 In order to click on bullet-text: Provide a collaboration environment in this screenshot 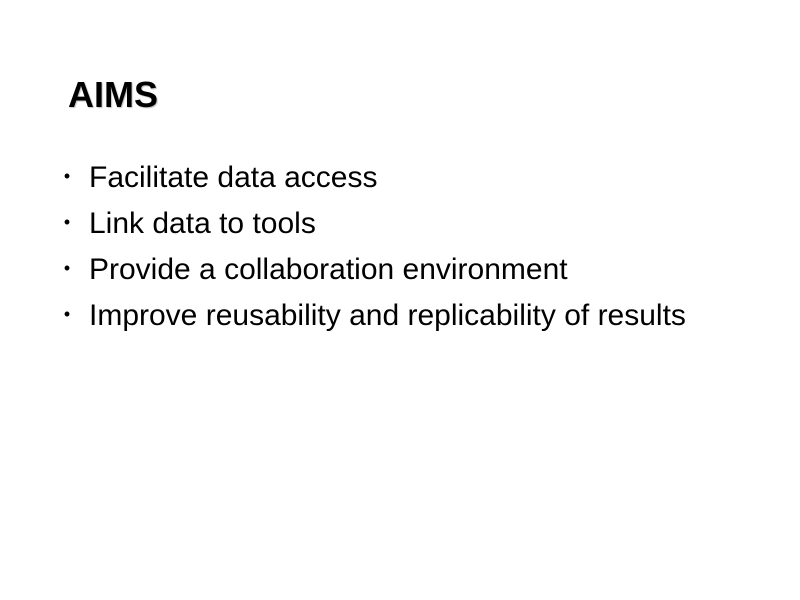, I will do `click(328, 269)`.